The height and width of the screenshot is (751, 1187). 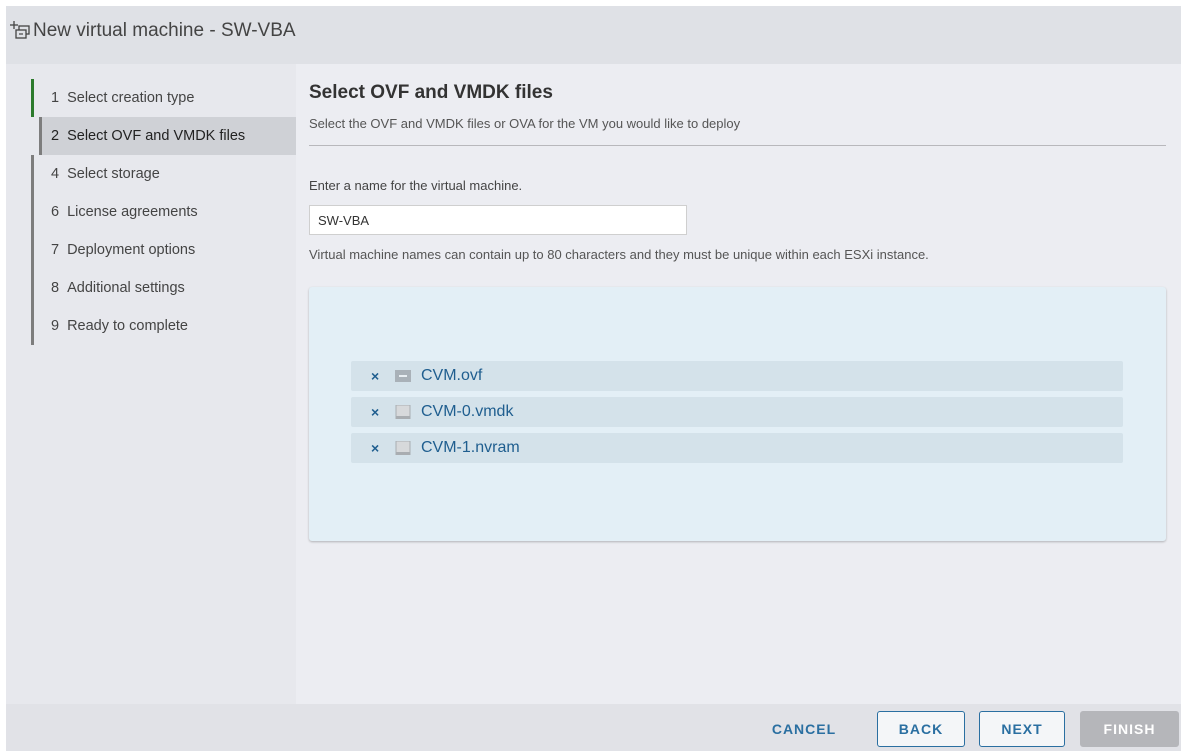 What do you see at coordinates (470, 447) in the screenshot?
I see `file-name: CVM-1.nvram` at bounding box center [470, 447].